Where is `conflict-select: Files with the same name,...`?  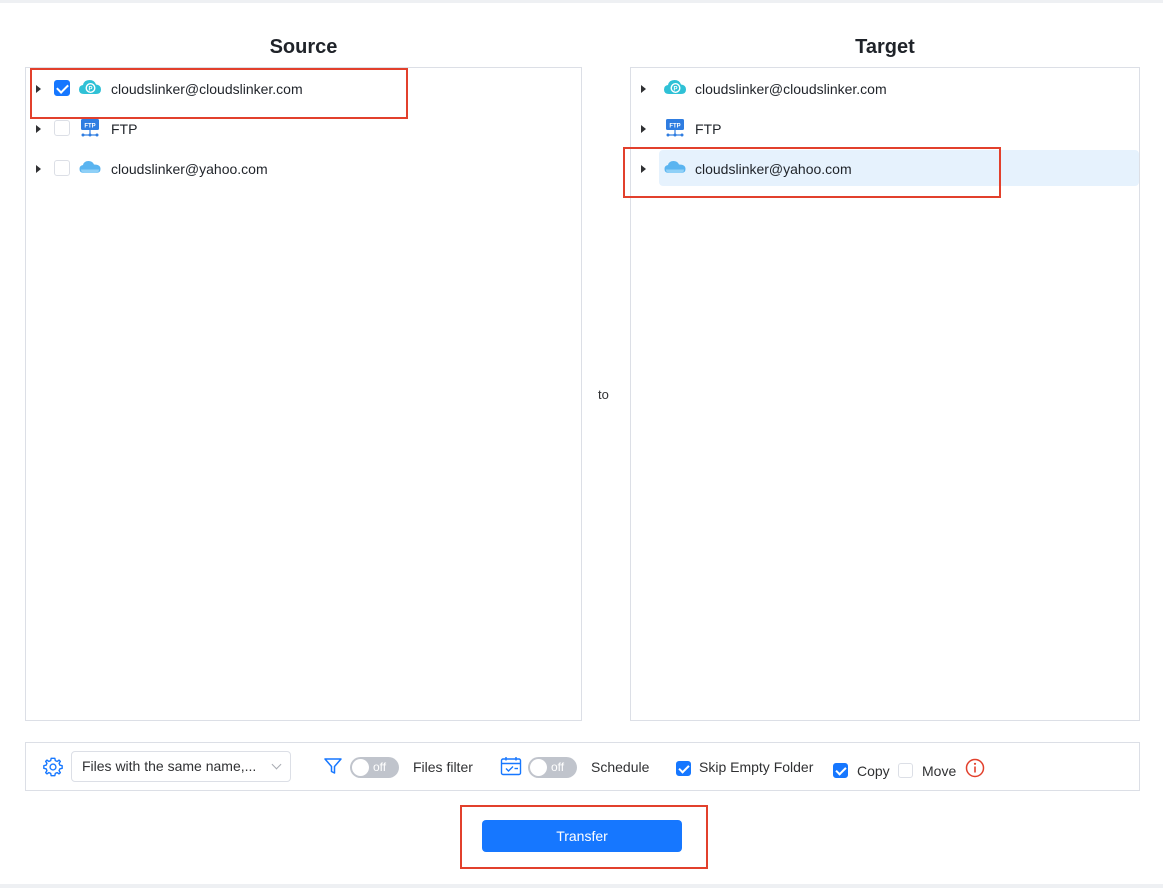 conflict-select: Files with the same name,... is located at coordinates (181, 766).